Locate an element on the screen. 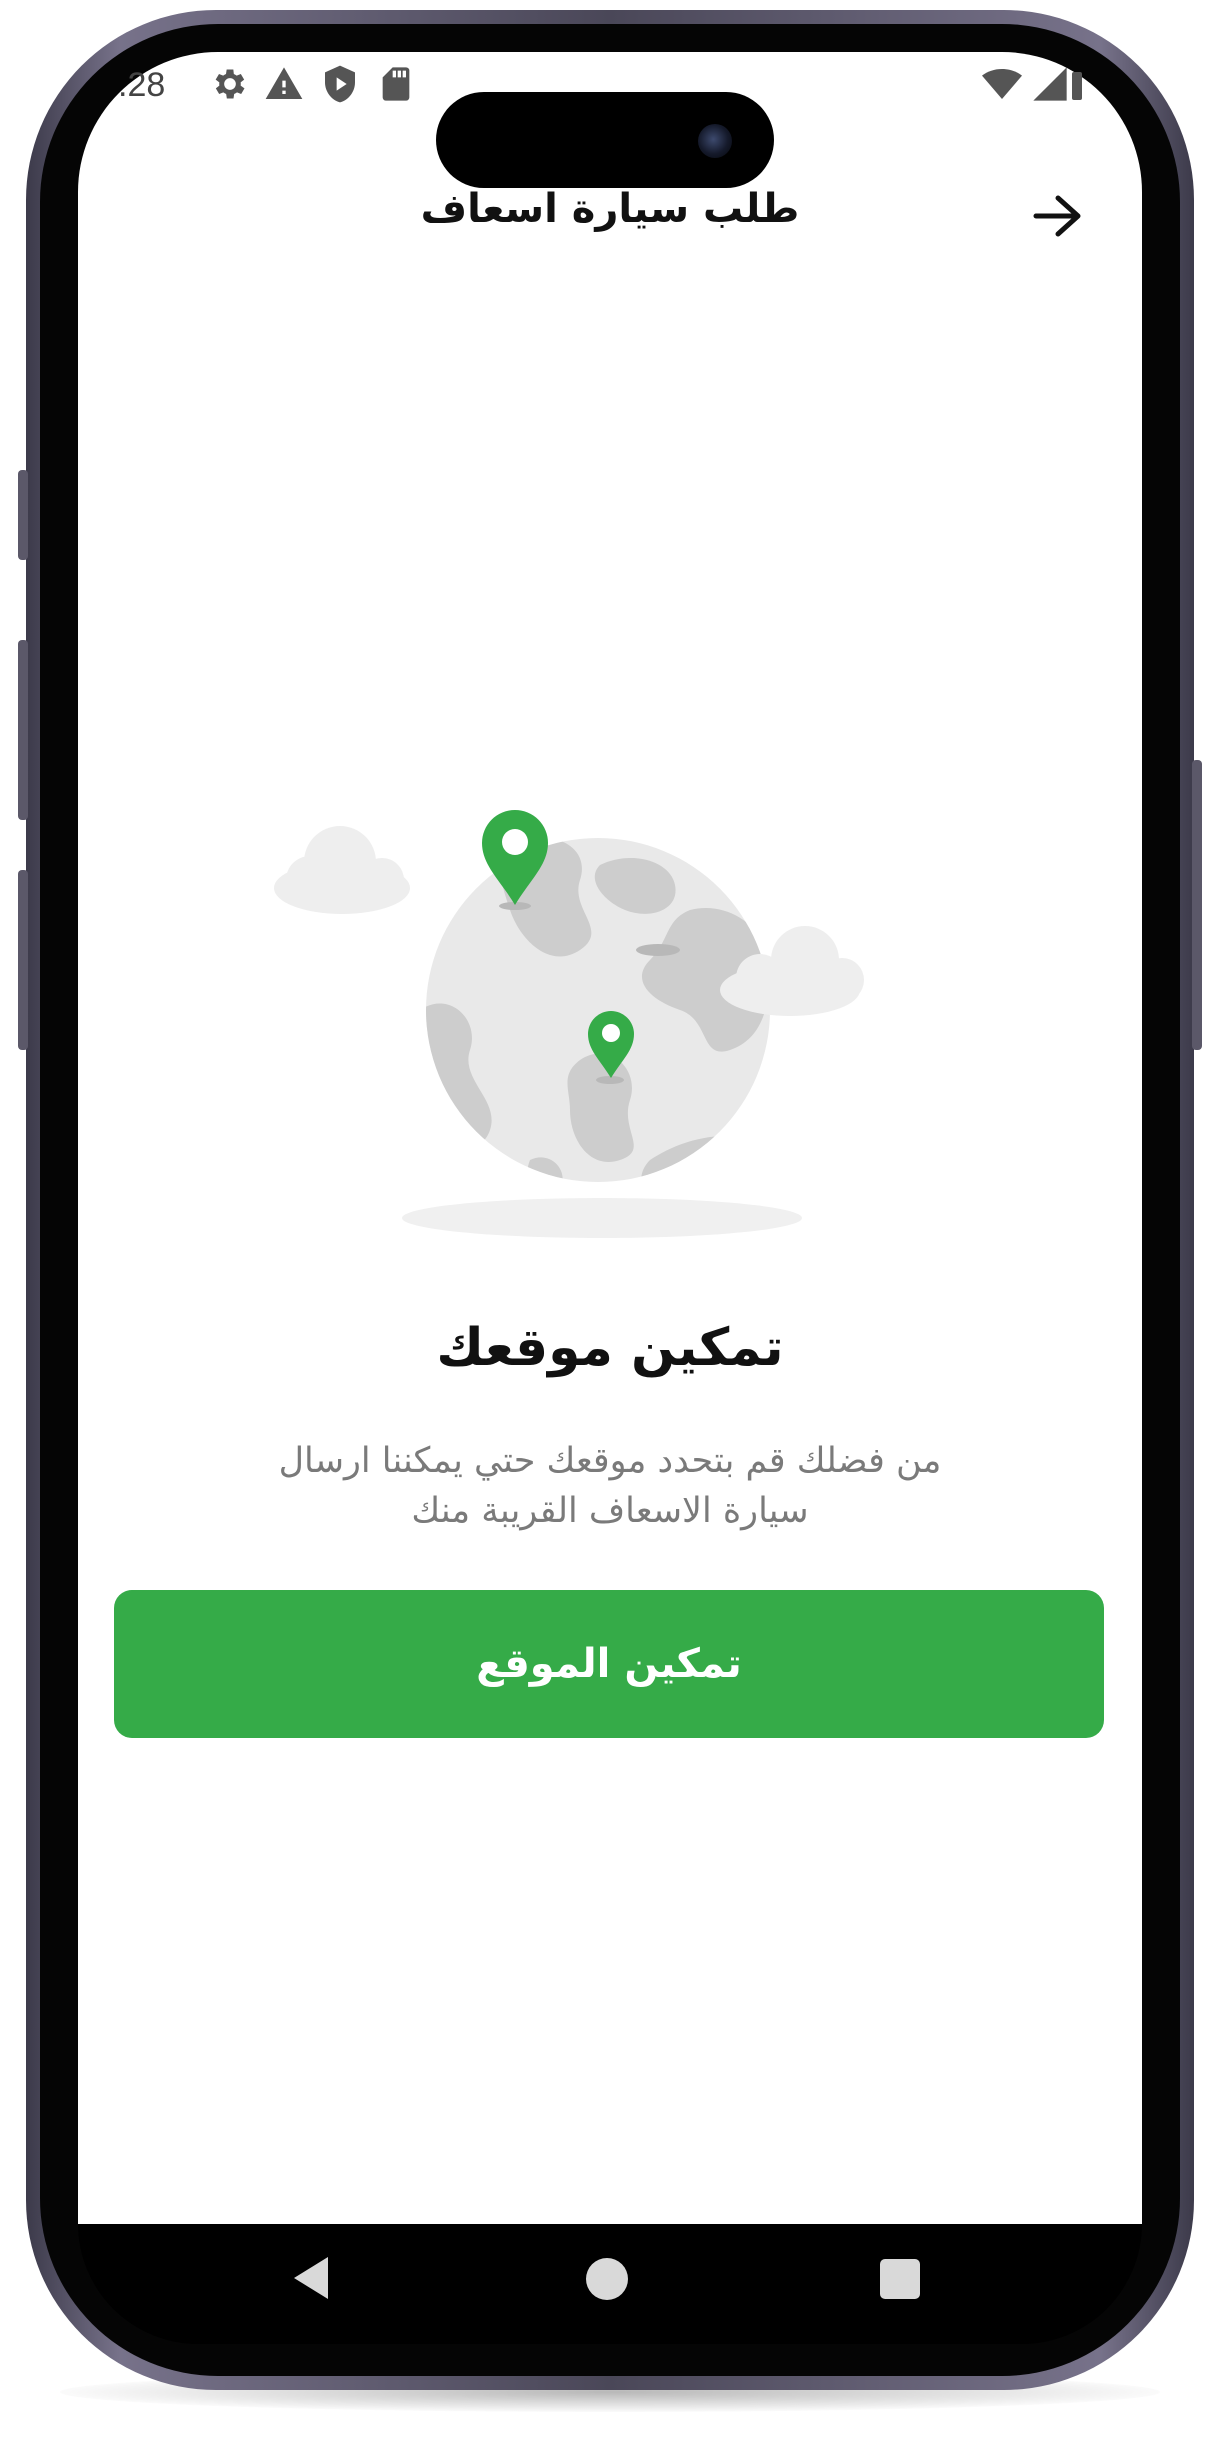  cell-signal-icon is located at coordinates (1050, 84).